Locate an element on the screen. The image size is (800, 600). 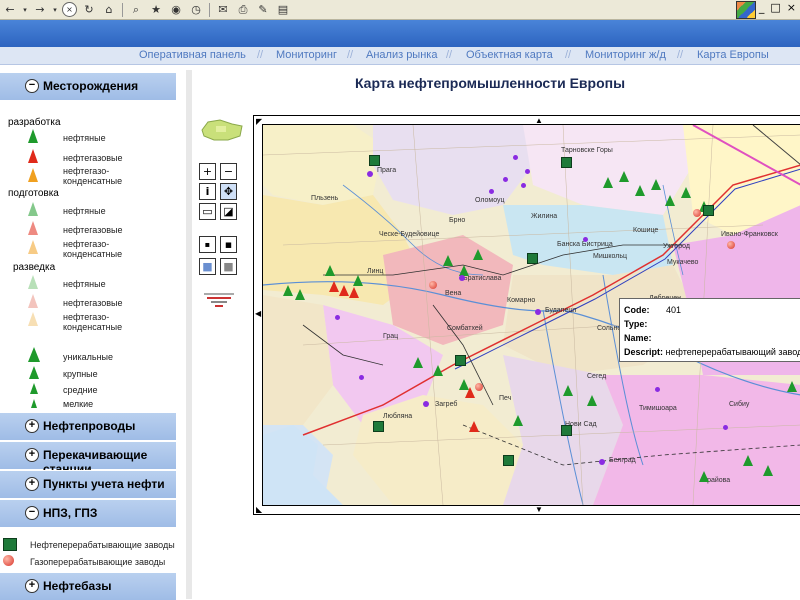
map-city-label: Вена is located at coordinates (453, 293).